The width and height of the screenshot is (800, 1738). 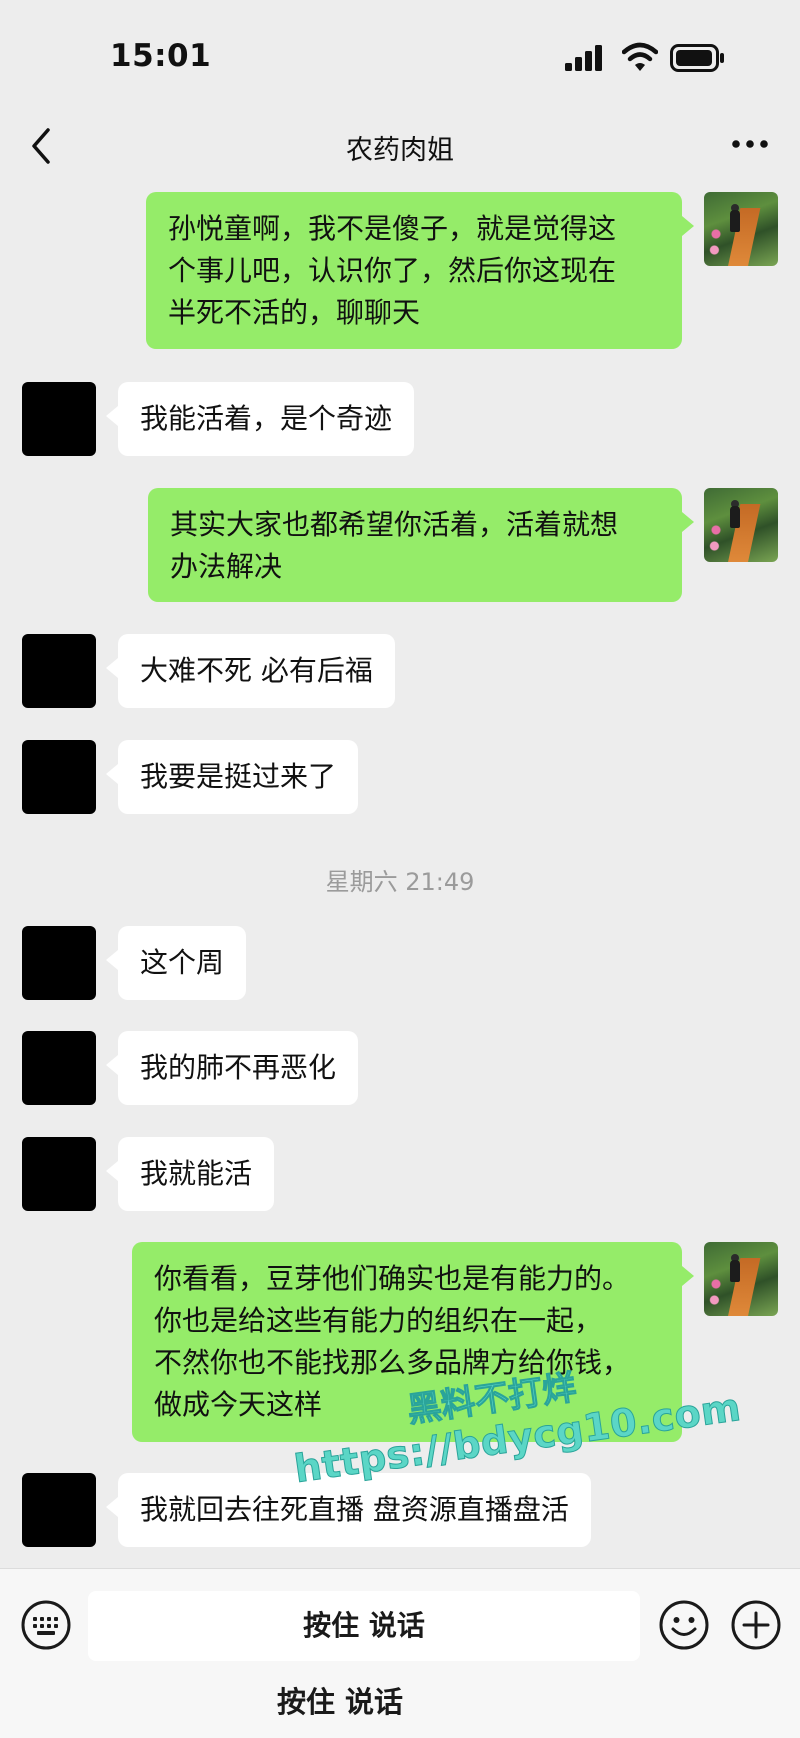 I want to click on battery-icon, so click(x=697, y=58).